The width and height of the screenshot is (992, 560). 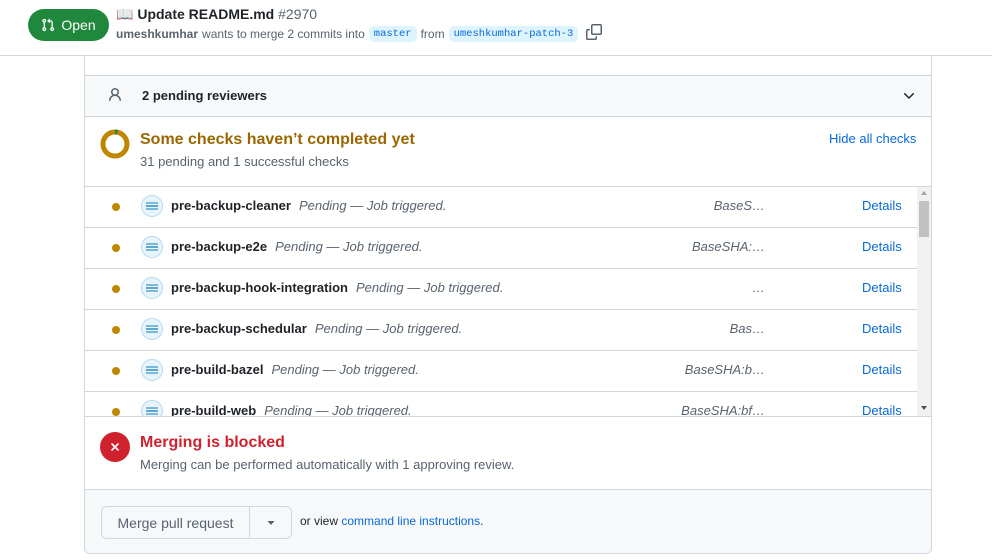 What do you see at coordinates (283, 34) in the screenshot?
I see `merge-text: wants to merge 2 commits into` at bounding box center [283, 34].